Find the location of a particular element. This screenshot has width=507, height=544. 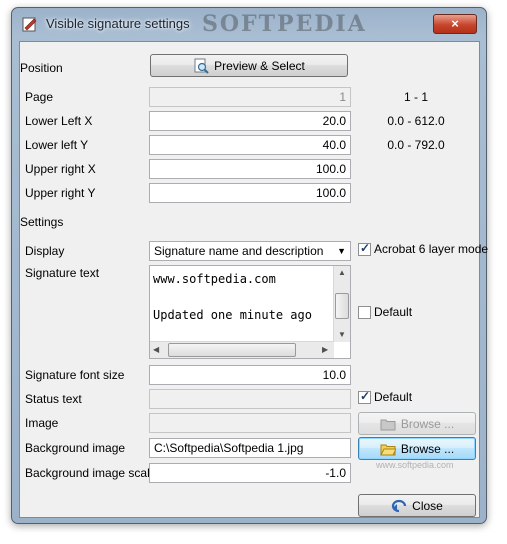

signature-default-checkbox is located at coordinates (364, 312).